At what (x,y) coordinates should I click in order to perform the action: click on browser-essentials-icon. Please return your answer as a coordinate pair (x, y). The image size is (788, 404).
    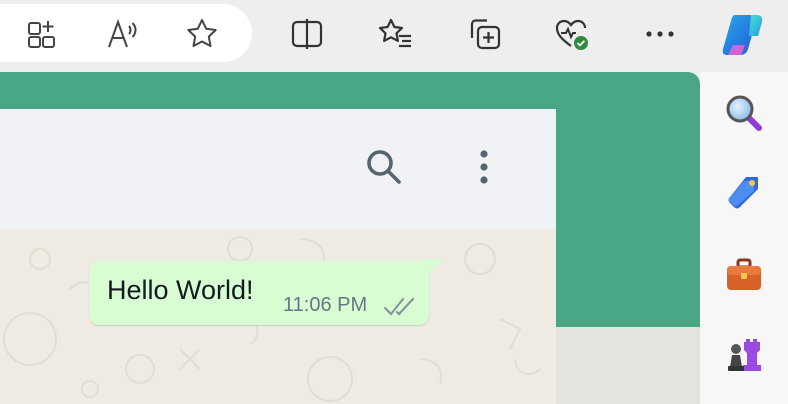
    Looking at the image, I should click on (572, 34).